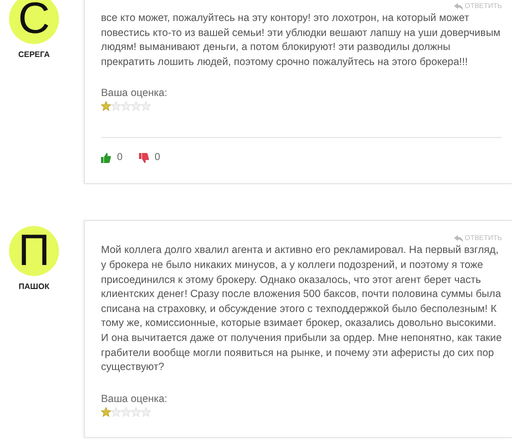 This screenshot has width=512, height=440. I want to click on thumbs-up-icon, so click(106, 157).